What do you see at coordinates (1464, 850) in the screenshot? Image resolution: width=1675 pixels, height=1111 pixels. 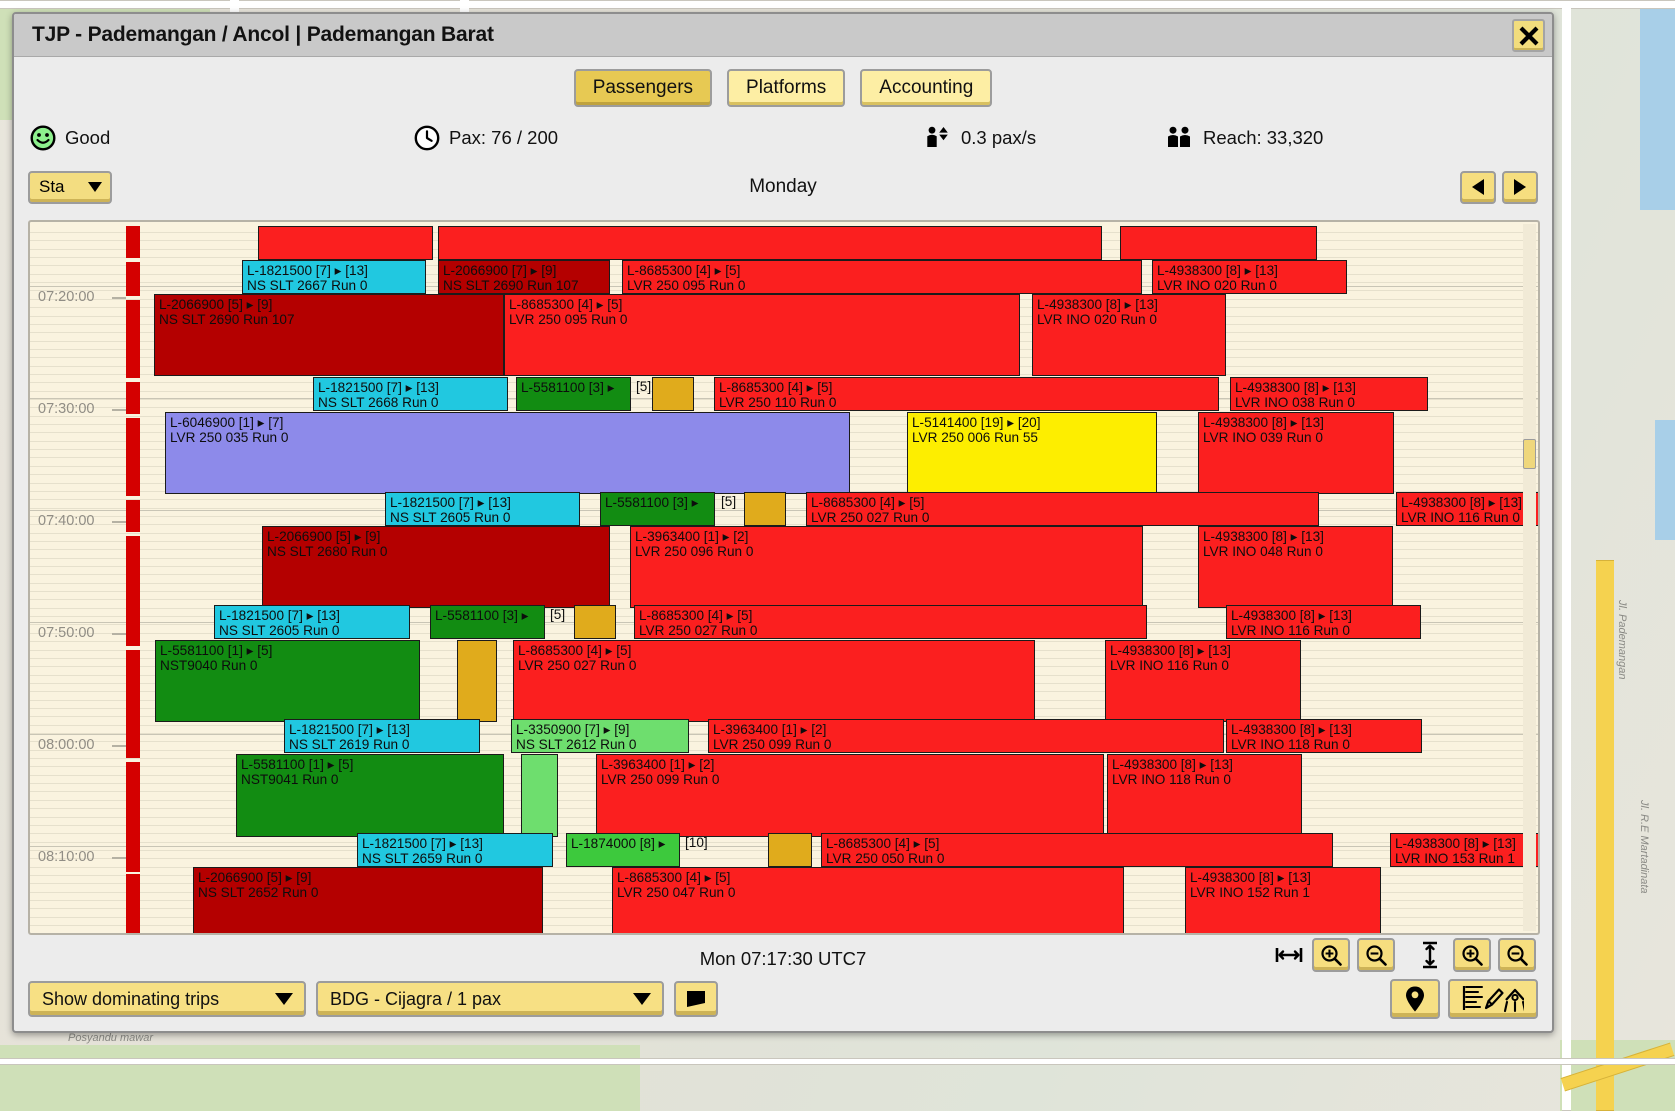 I see `trip-block: L-4938300 [8] ▸ [13] LVR INO 153 Run 1` at bounding box center [1464, 850].